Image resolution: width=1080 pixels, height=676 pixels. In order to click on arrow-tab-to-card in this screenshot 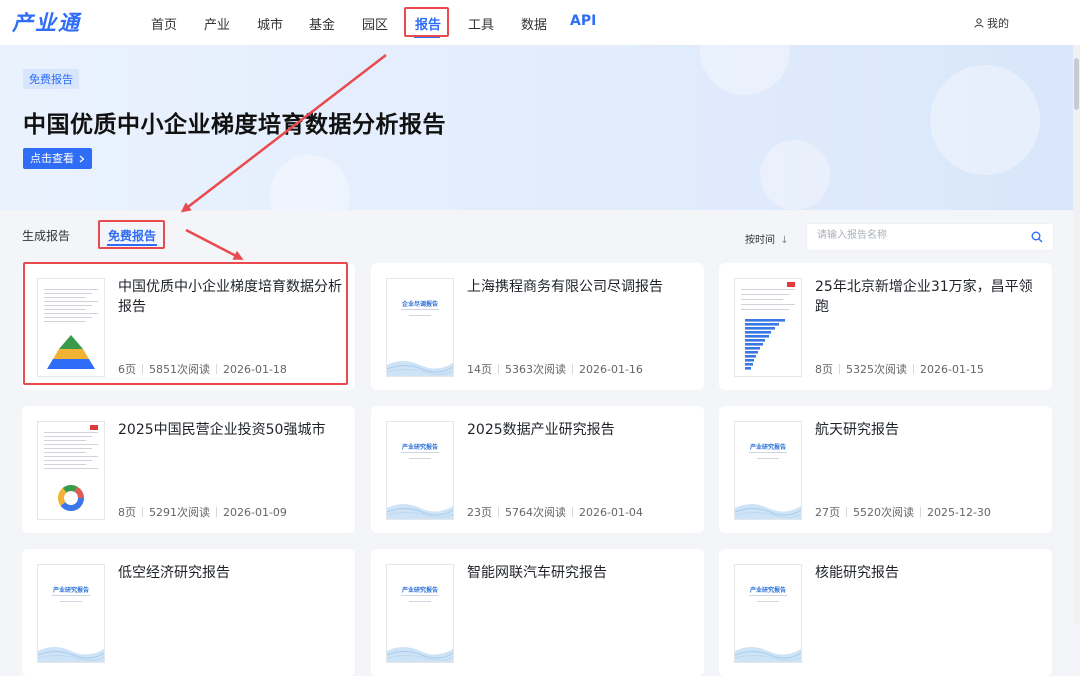, I will do `click(214, 244)`.